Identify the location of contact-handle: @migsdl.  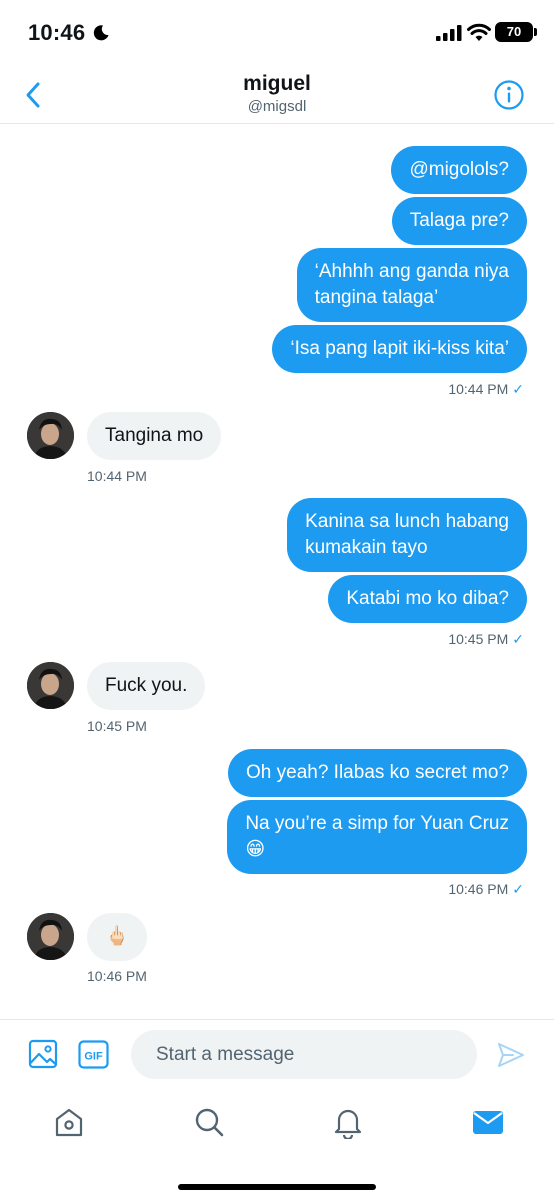
(277, 106).